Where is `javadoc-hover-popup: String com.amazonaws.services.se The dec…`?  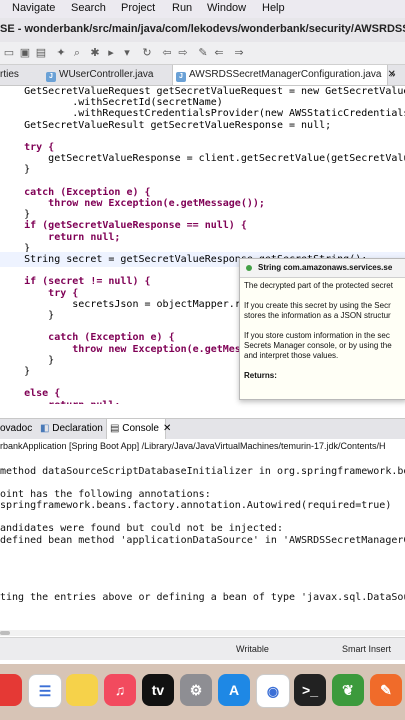 javadoc-hover-popup: String com.amazonaws.services.se The dec… is located at coordinates (322, 329).